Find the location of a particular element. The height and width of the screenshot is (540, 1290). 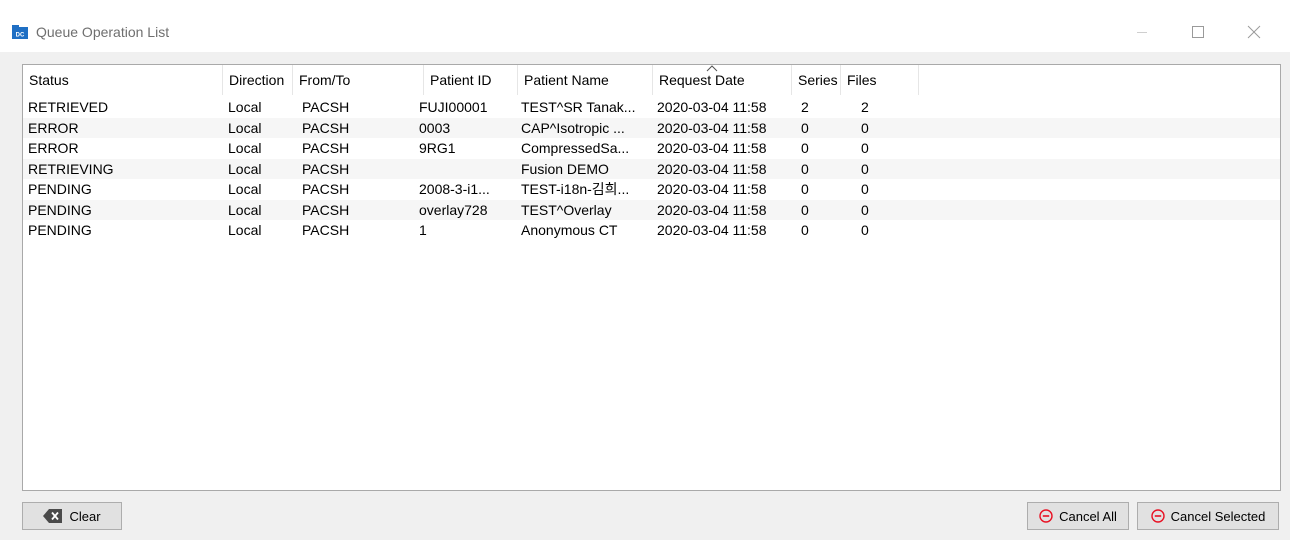

column-header-status: Status is located at coordinates (123, 80).